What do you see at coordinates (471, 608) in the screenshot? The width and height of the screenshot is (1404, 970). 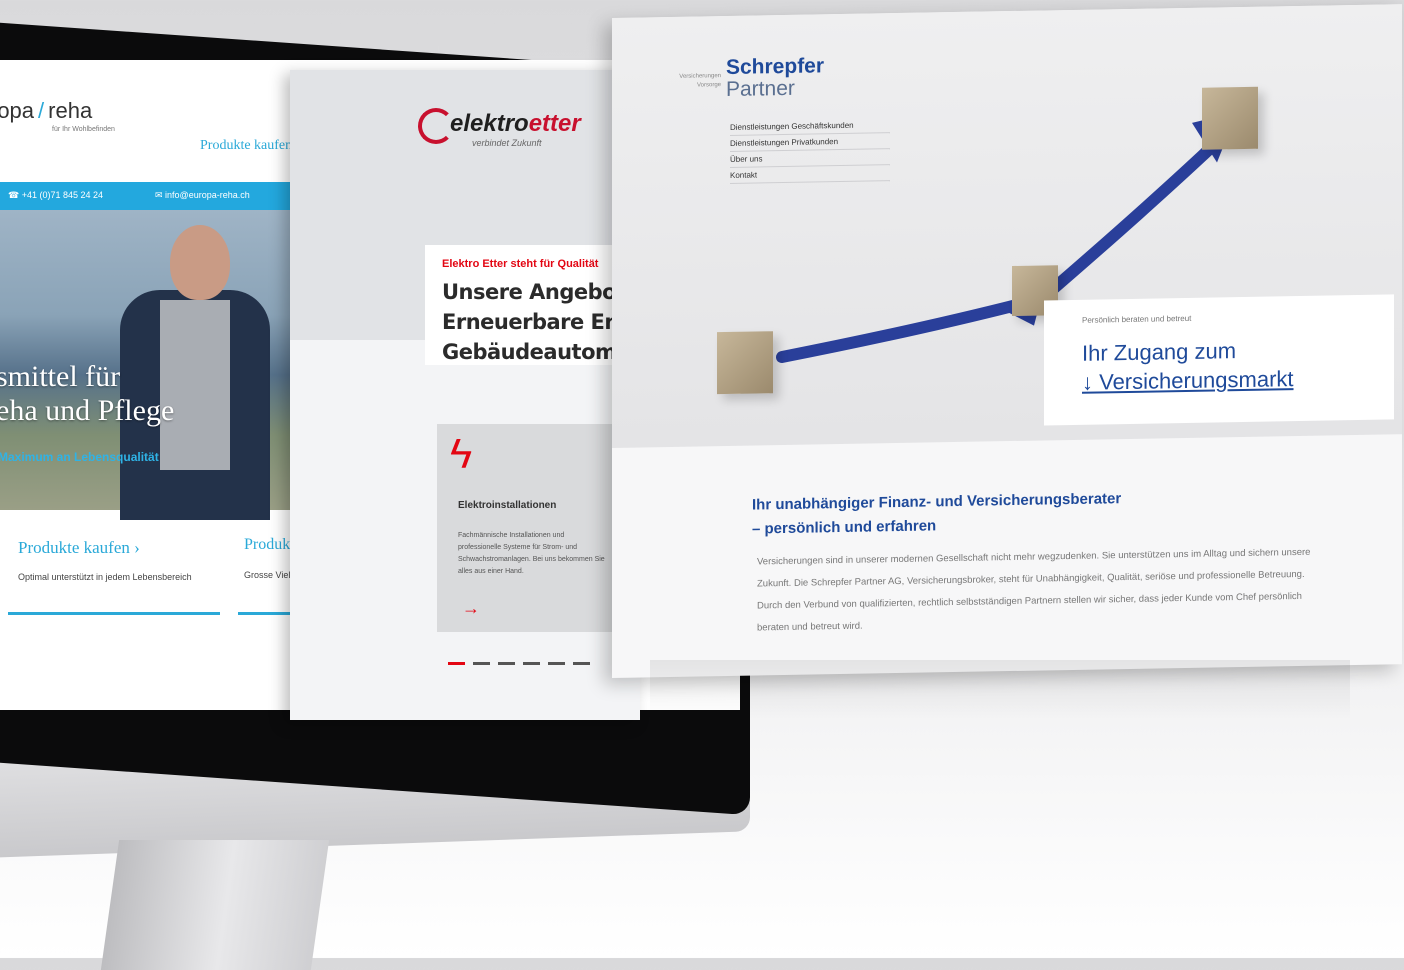 I see `arrow-right-icon: →` at bounding box center [471, 608].